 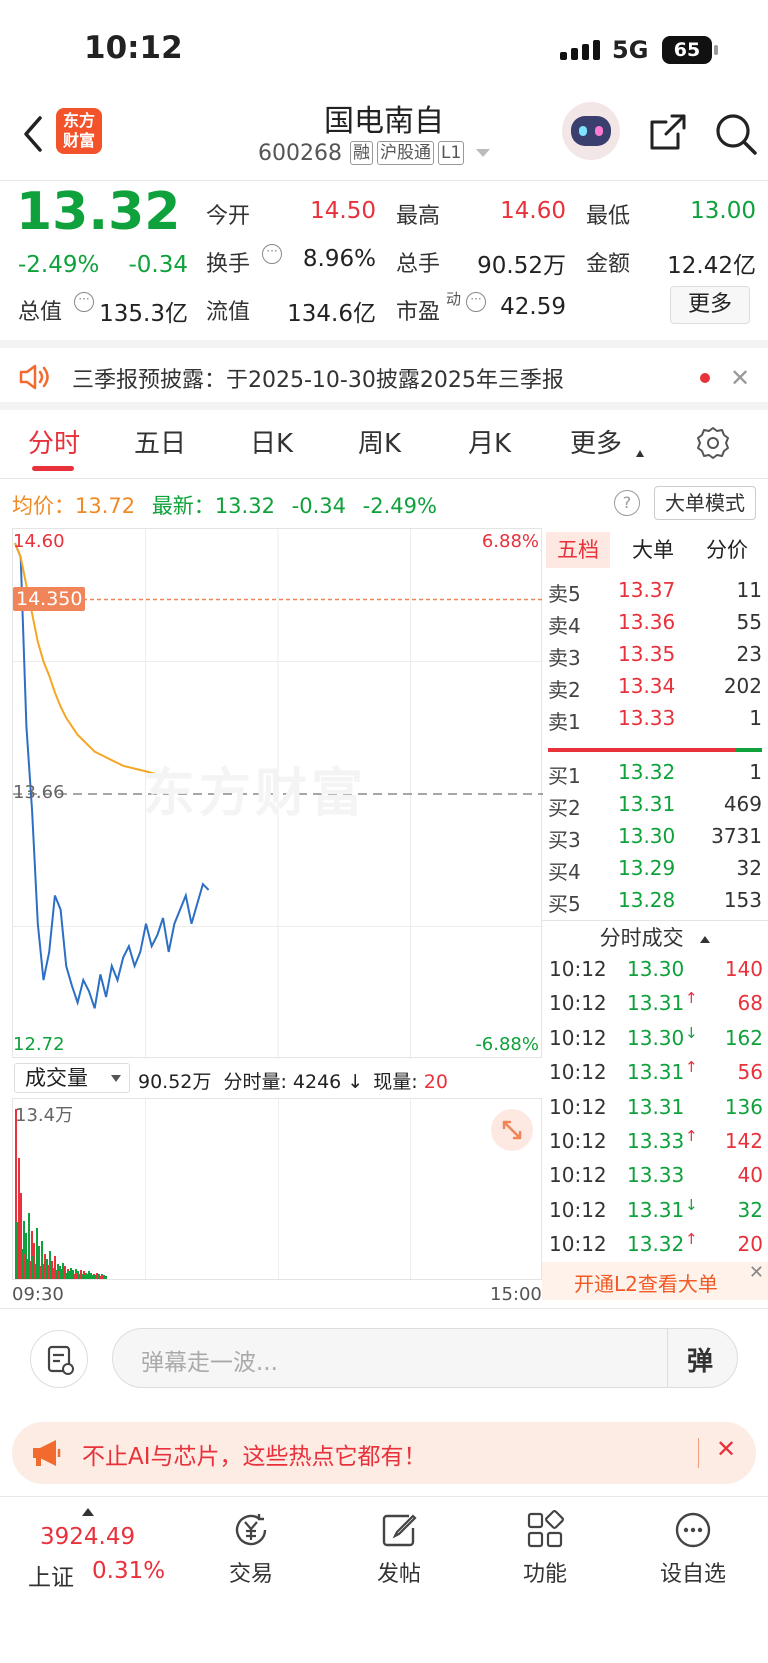 What do you see at coordinates (399, 1530) in the screenshot?
I see `edit-icon` at bounding box center [399, 1530].